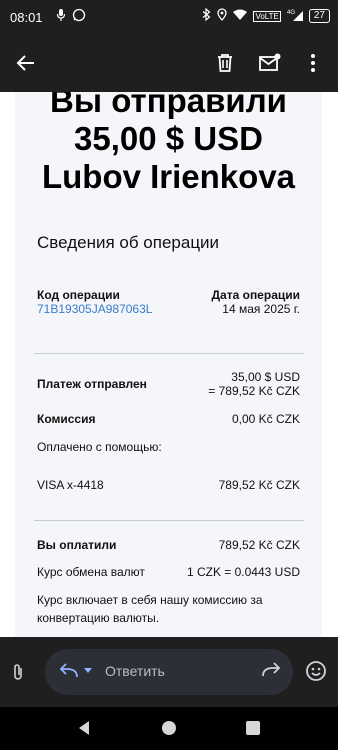  Describe the element at coordinates (66, 419) in the screenshot. I see `fee-label: Комиссия` at that location.